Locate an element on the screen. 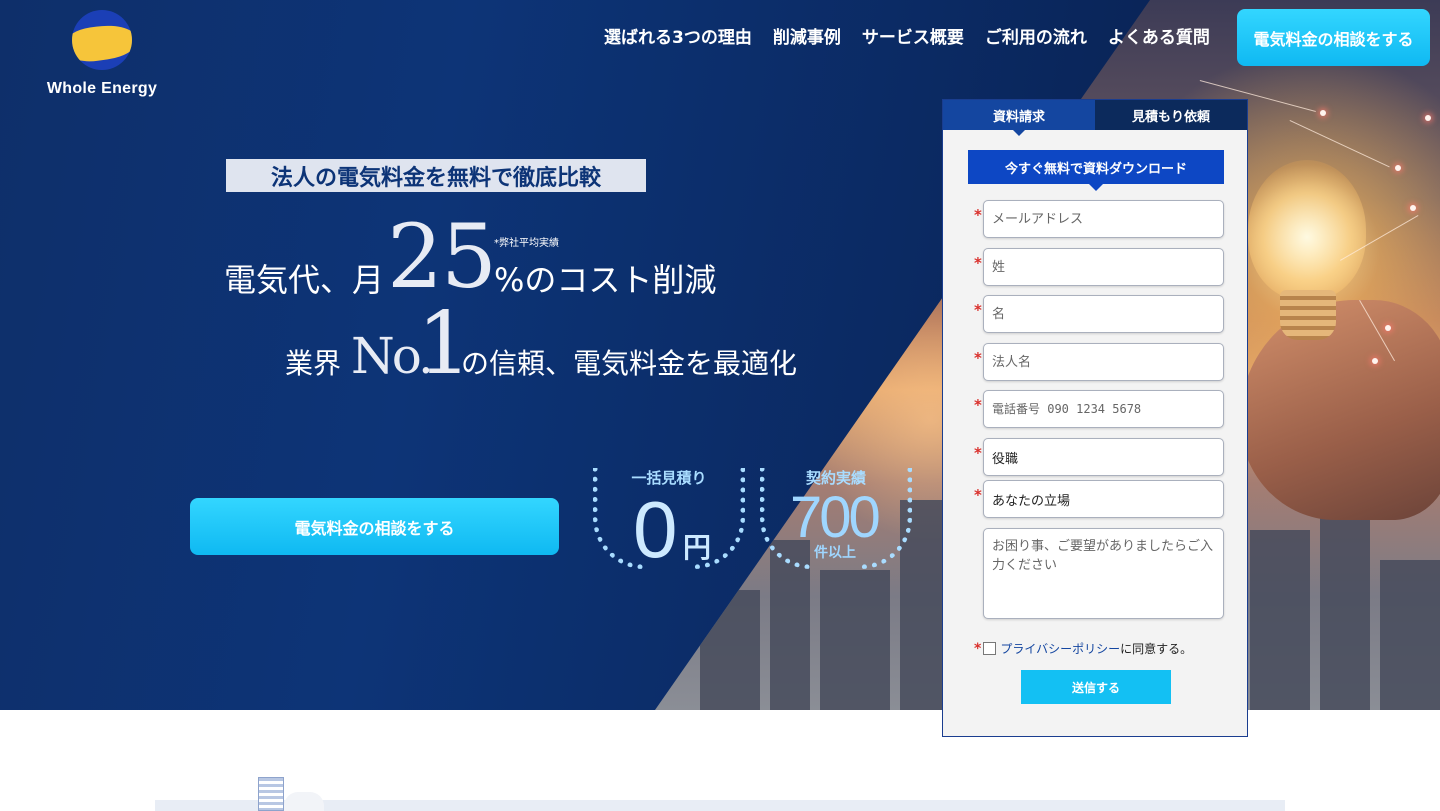 This screenshot has width=1440, height=811. first-name-field is located at coordinates (1103, 314).